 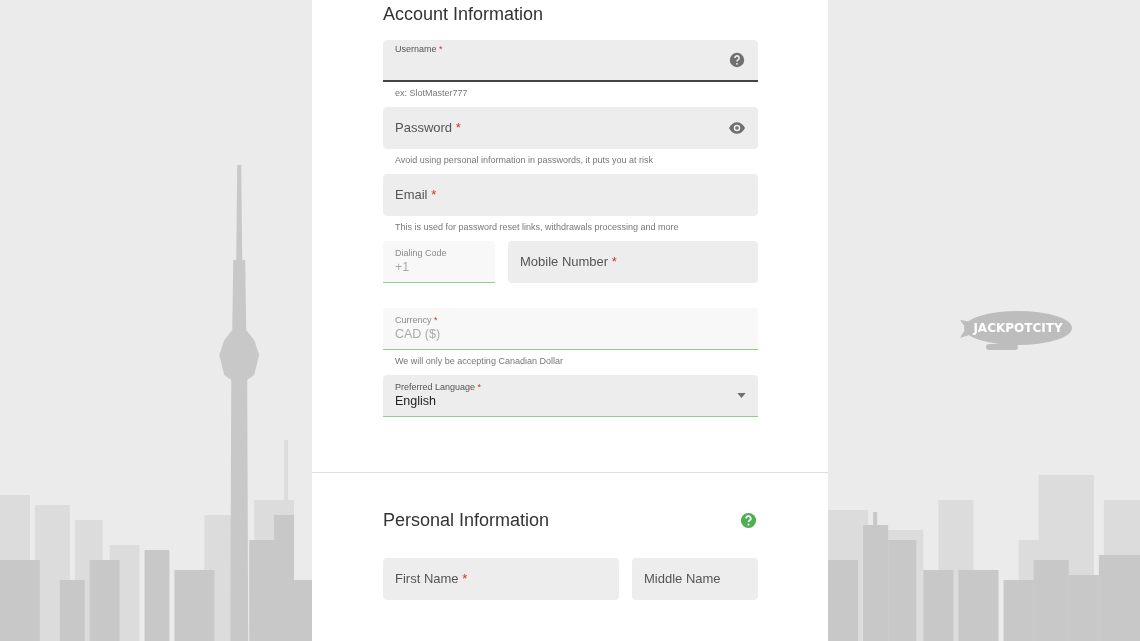 I want to click on caret-icon, so click(x=741, y=395).